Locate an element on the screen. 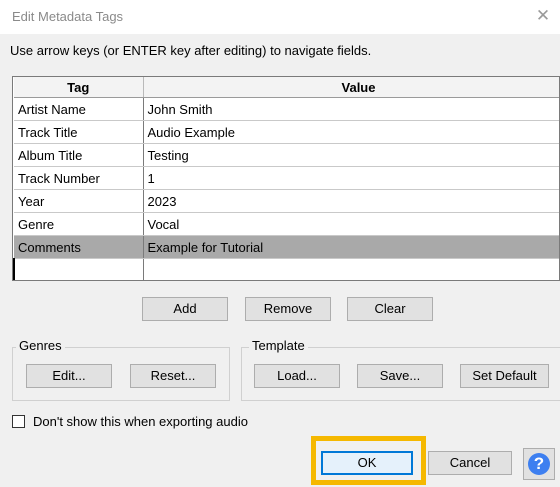 Image resolution: width=560 pixels, height=487 pixels. table-header-row: Tag Value is located at coordinates (286, 87).